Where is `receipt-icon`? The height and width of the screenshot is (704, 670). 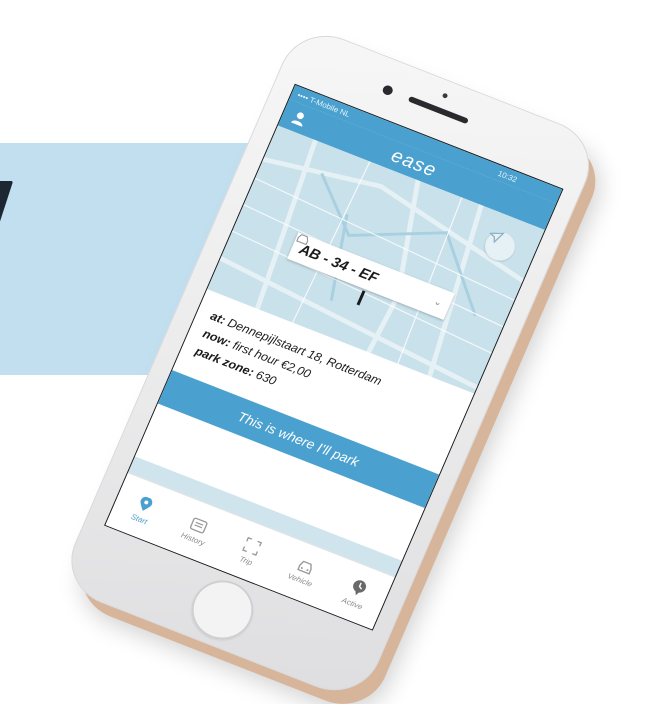 receipt-icon is located at coordinates (199, 525).